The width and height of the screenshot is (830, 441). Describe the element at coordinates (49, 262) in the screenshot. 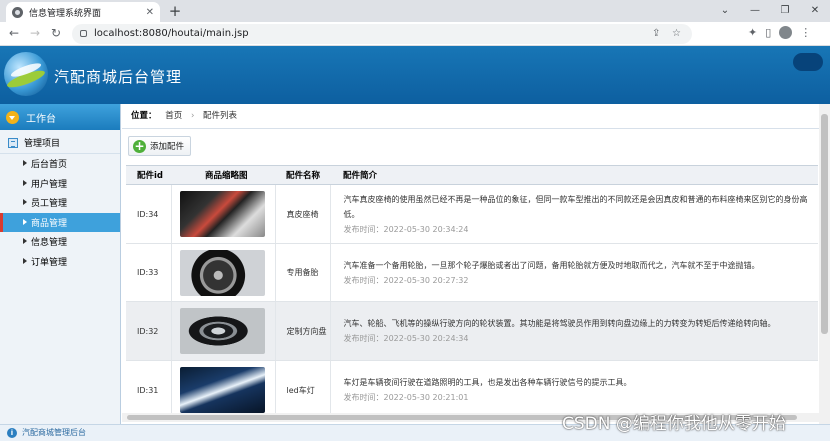

I see `sidebar-item-label: 订单管理` at that location.